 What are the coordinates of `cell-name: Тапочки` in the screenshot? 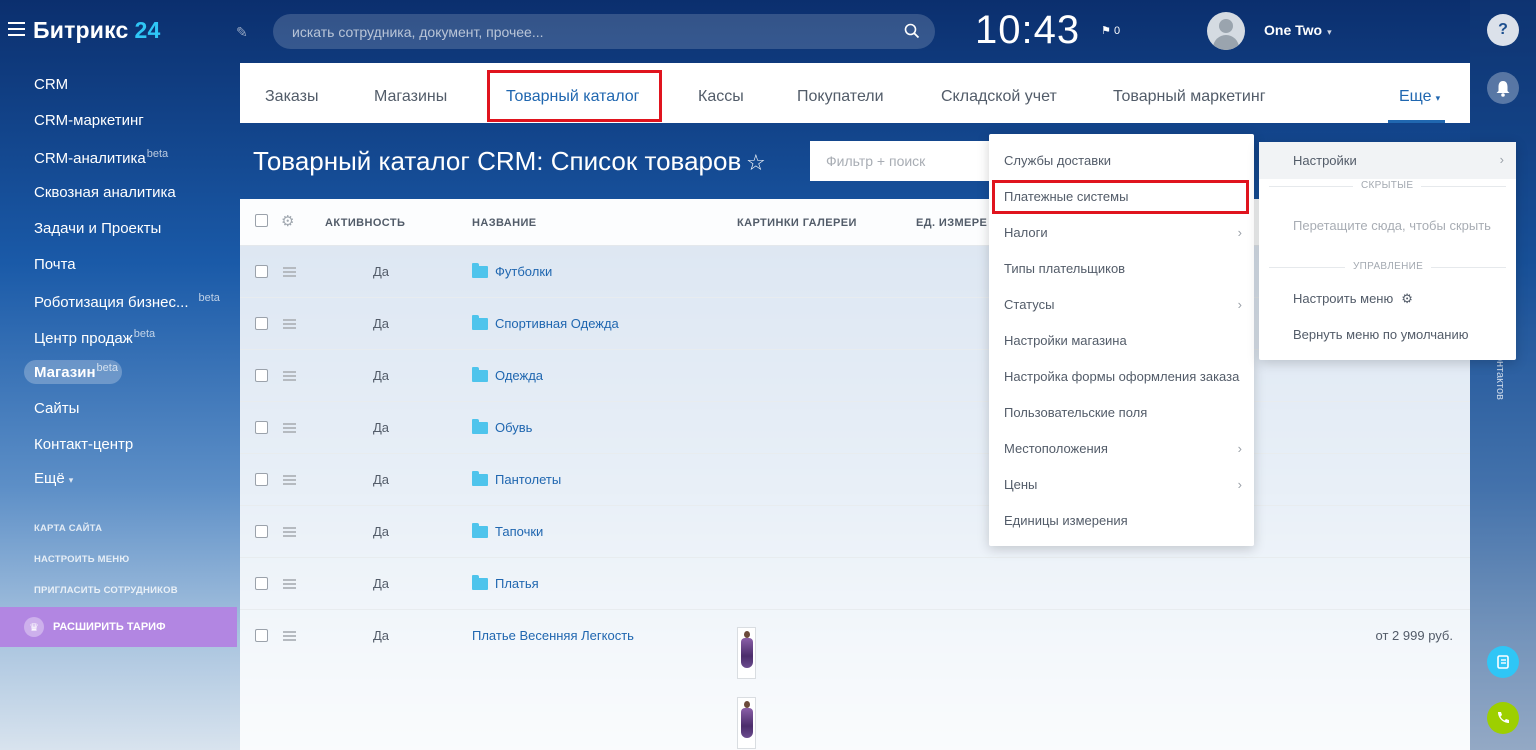 It's located at (507, 530).